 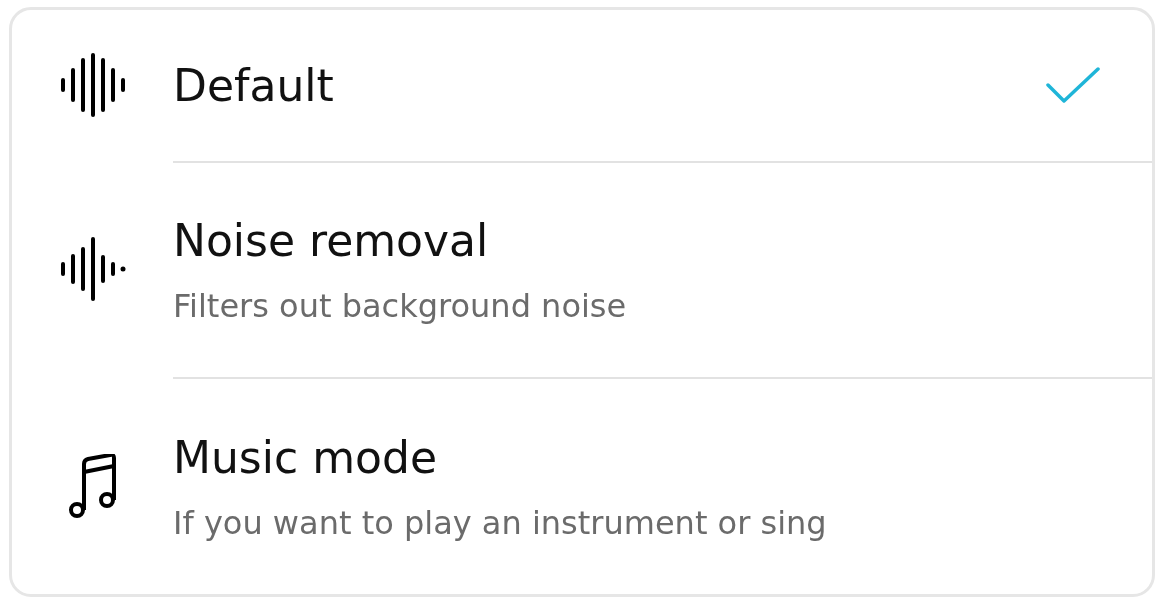 I want to click on option-title: Default, so click(x=253, y=86).